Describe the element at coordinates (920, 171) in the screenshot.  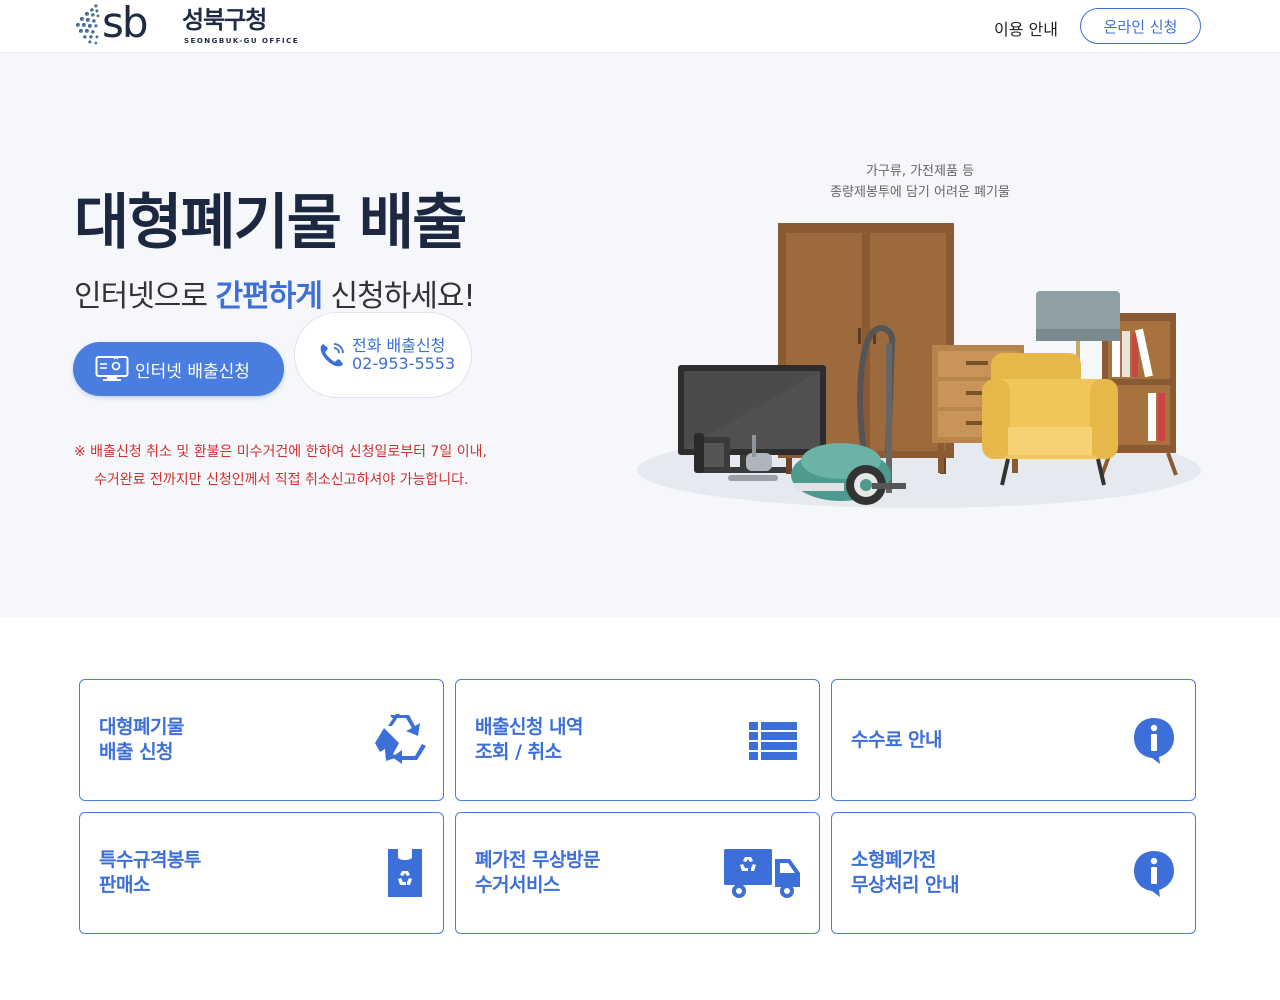
I see `caption-line-1: 가구류, 가전제품 등` at that location.